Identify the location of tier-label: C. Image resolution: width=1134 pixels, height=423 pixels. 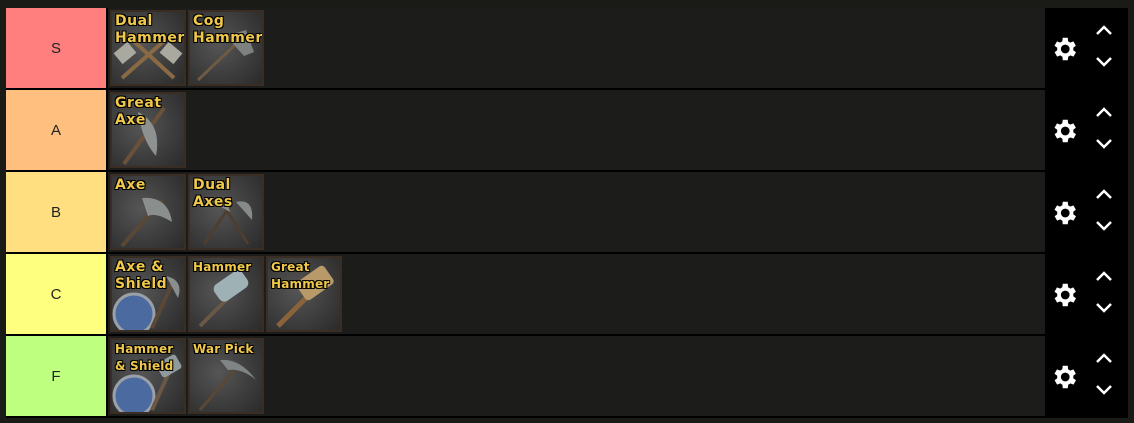
(56, 294).